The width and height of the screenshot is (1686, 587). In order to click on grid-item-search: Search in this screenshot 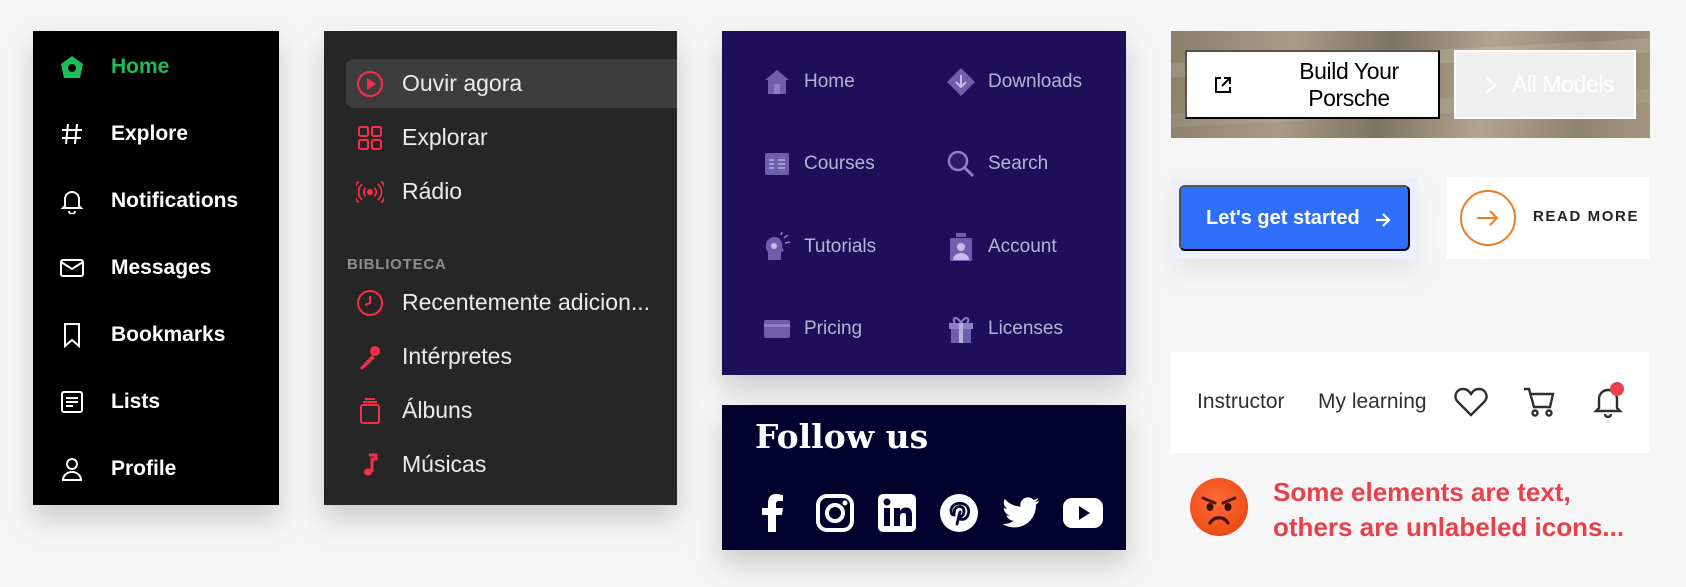, I will do `click(997, 164)`.